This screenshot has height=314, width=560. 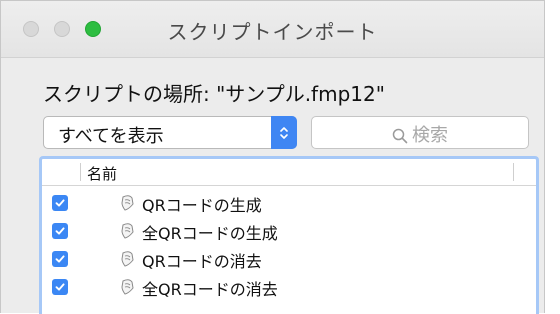 I want to click on search-field: 検索, so click(x=420, y=132).